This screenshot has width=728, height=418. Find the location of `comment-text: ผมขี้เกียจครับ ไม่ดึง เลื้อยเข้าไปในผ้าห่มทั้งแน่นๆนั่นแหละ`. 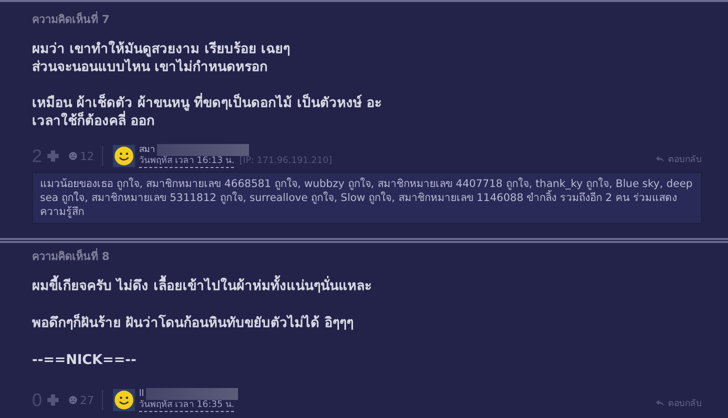

comment-text: ผมขี้เกียจครับ ไม่ดึง เลื้อยเข้าไปในผ้าห่มทั้งแน่นๆนั่นแหละ is located at coordinates (367, 286).